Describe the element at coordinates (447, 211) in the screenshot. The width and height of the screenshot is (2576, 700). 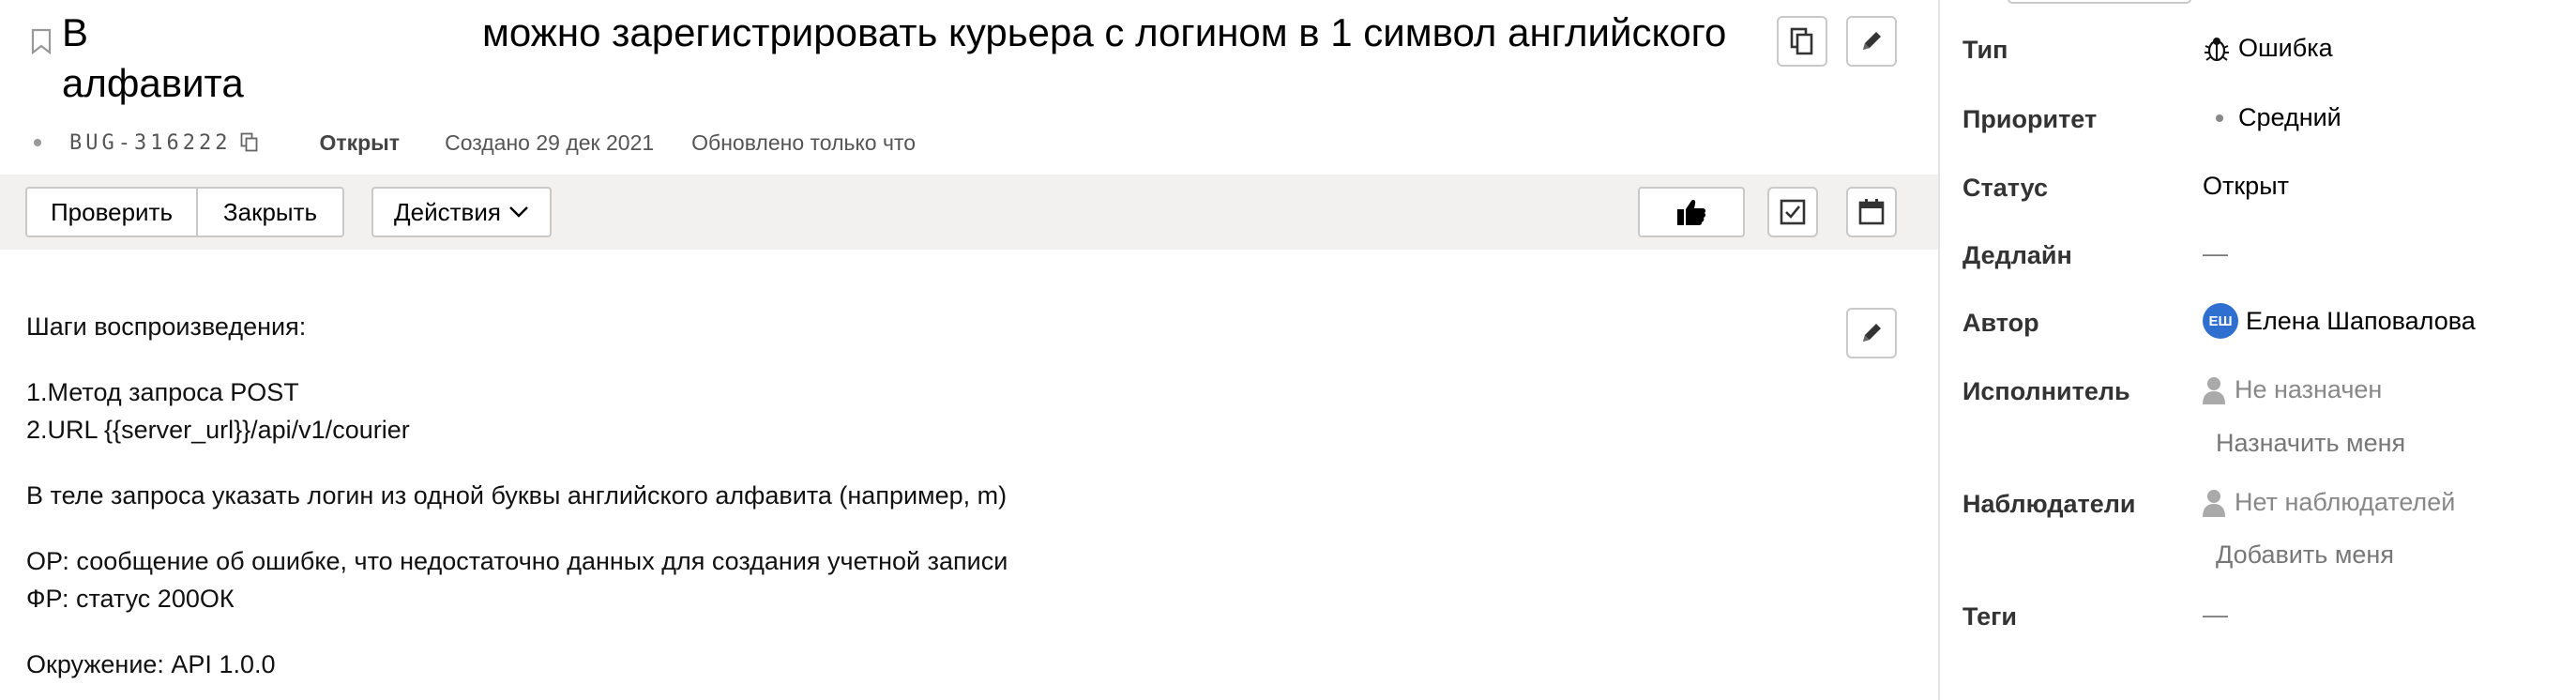
I see `actions-label: Действия` at that location.